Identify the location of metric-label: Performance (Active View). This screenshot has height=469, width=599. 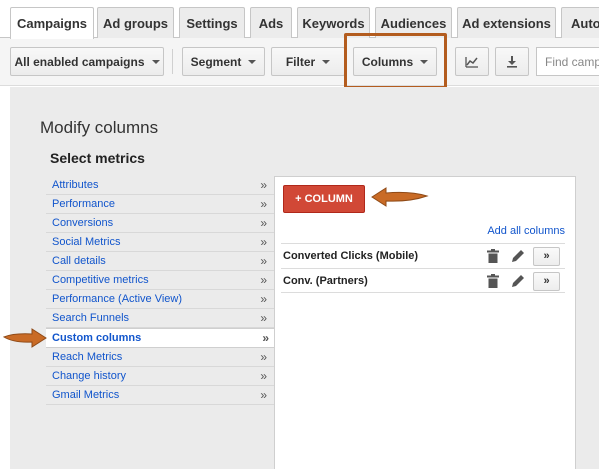
(117, 299).